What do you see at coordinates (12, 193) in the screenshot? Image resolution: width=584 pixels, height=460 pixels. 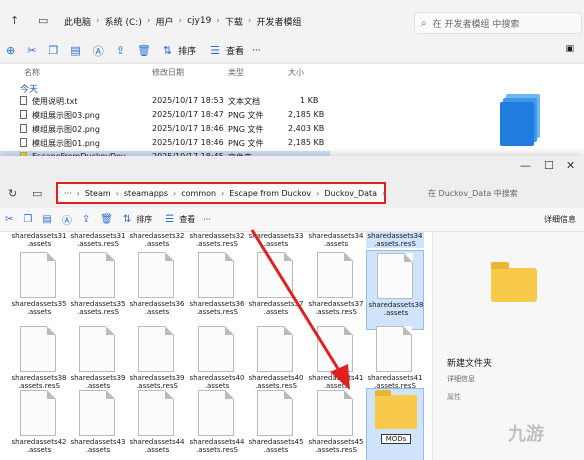 I see `refresh-icon: ↻` at bounding box center [12, 193].